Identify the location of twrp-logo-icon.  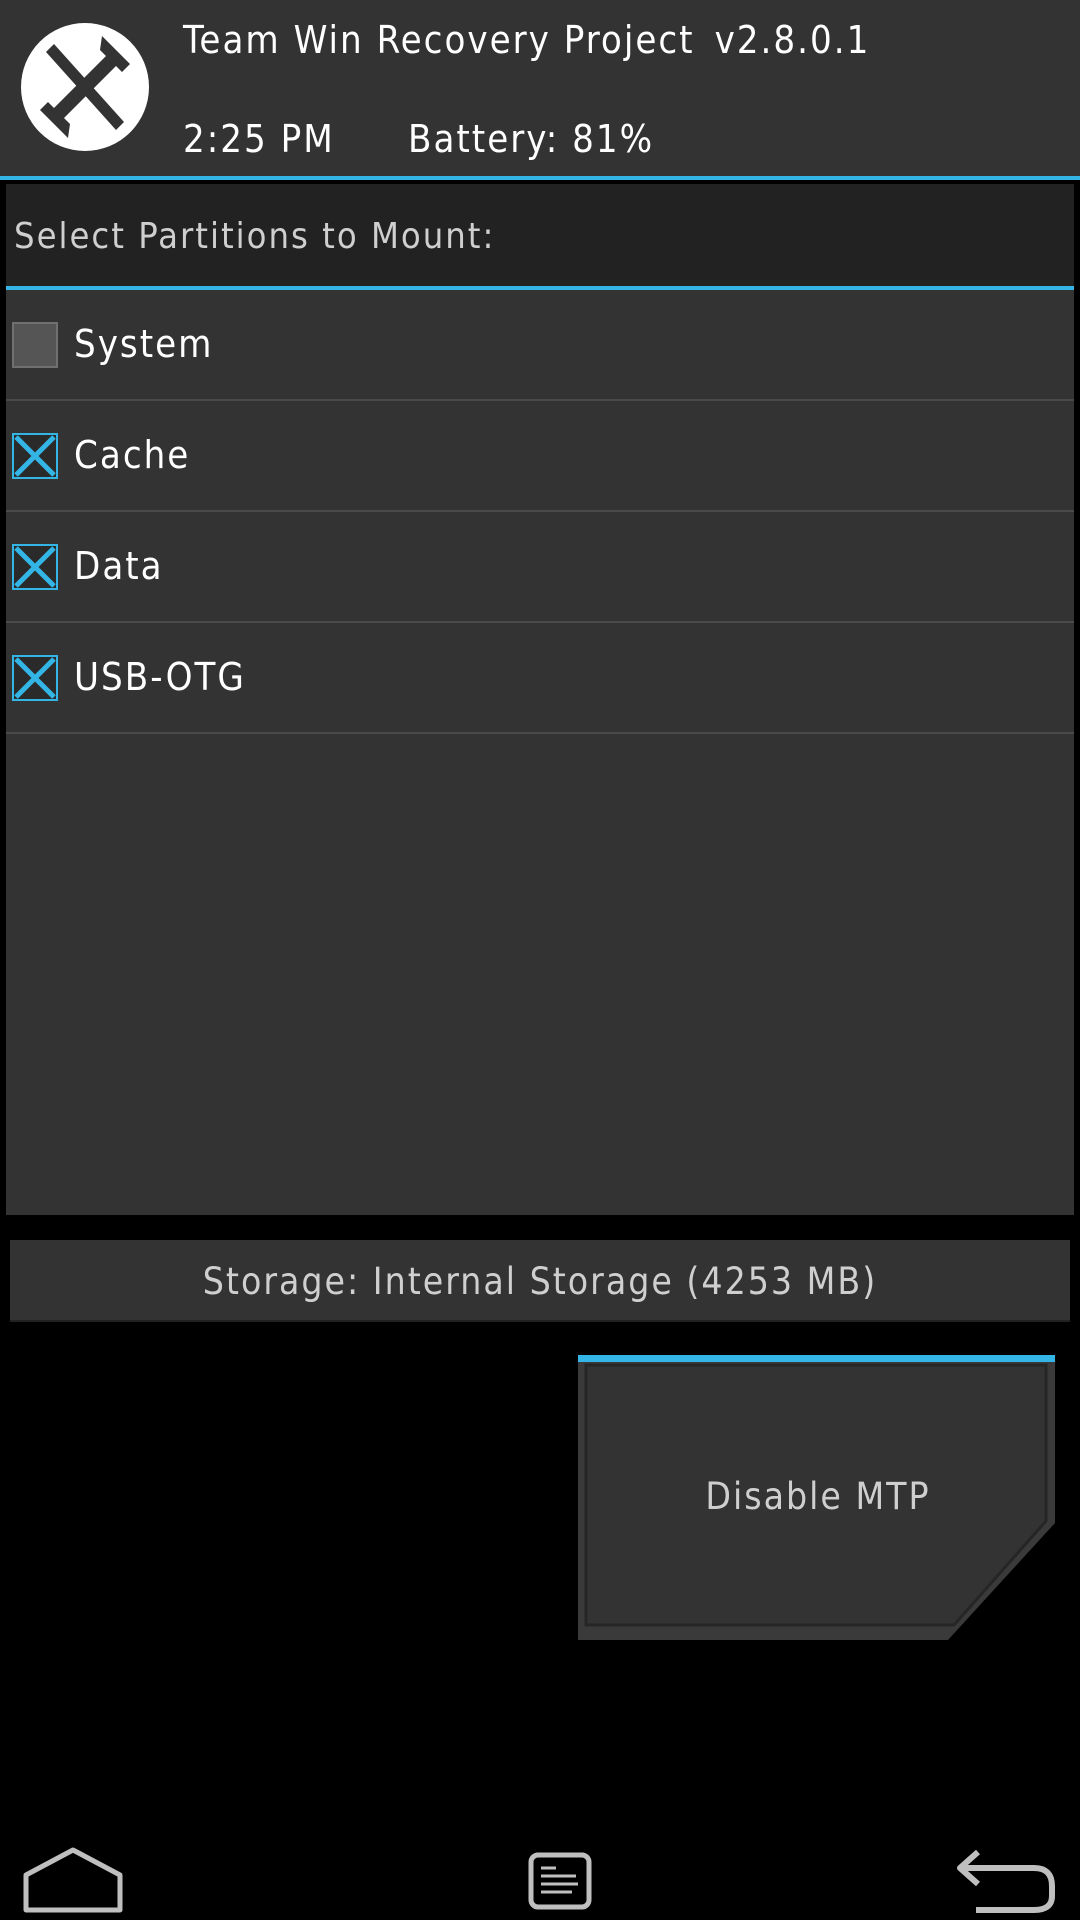
(85, 87).